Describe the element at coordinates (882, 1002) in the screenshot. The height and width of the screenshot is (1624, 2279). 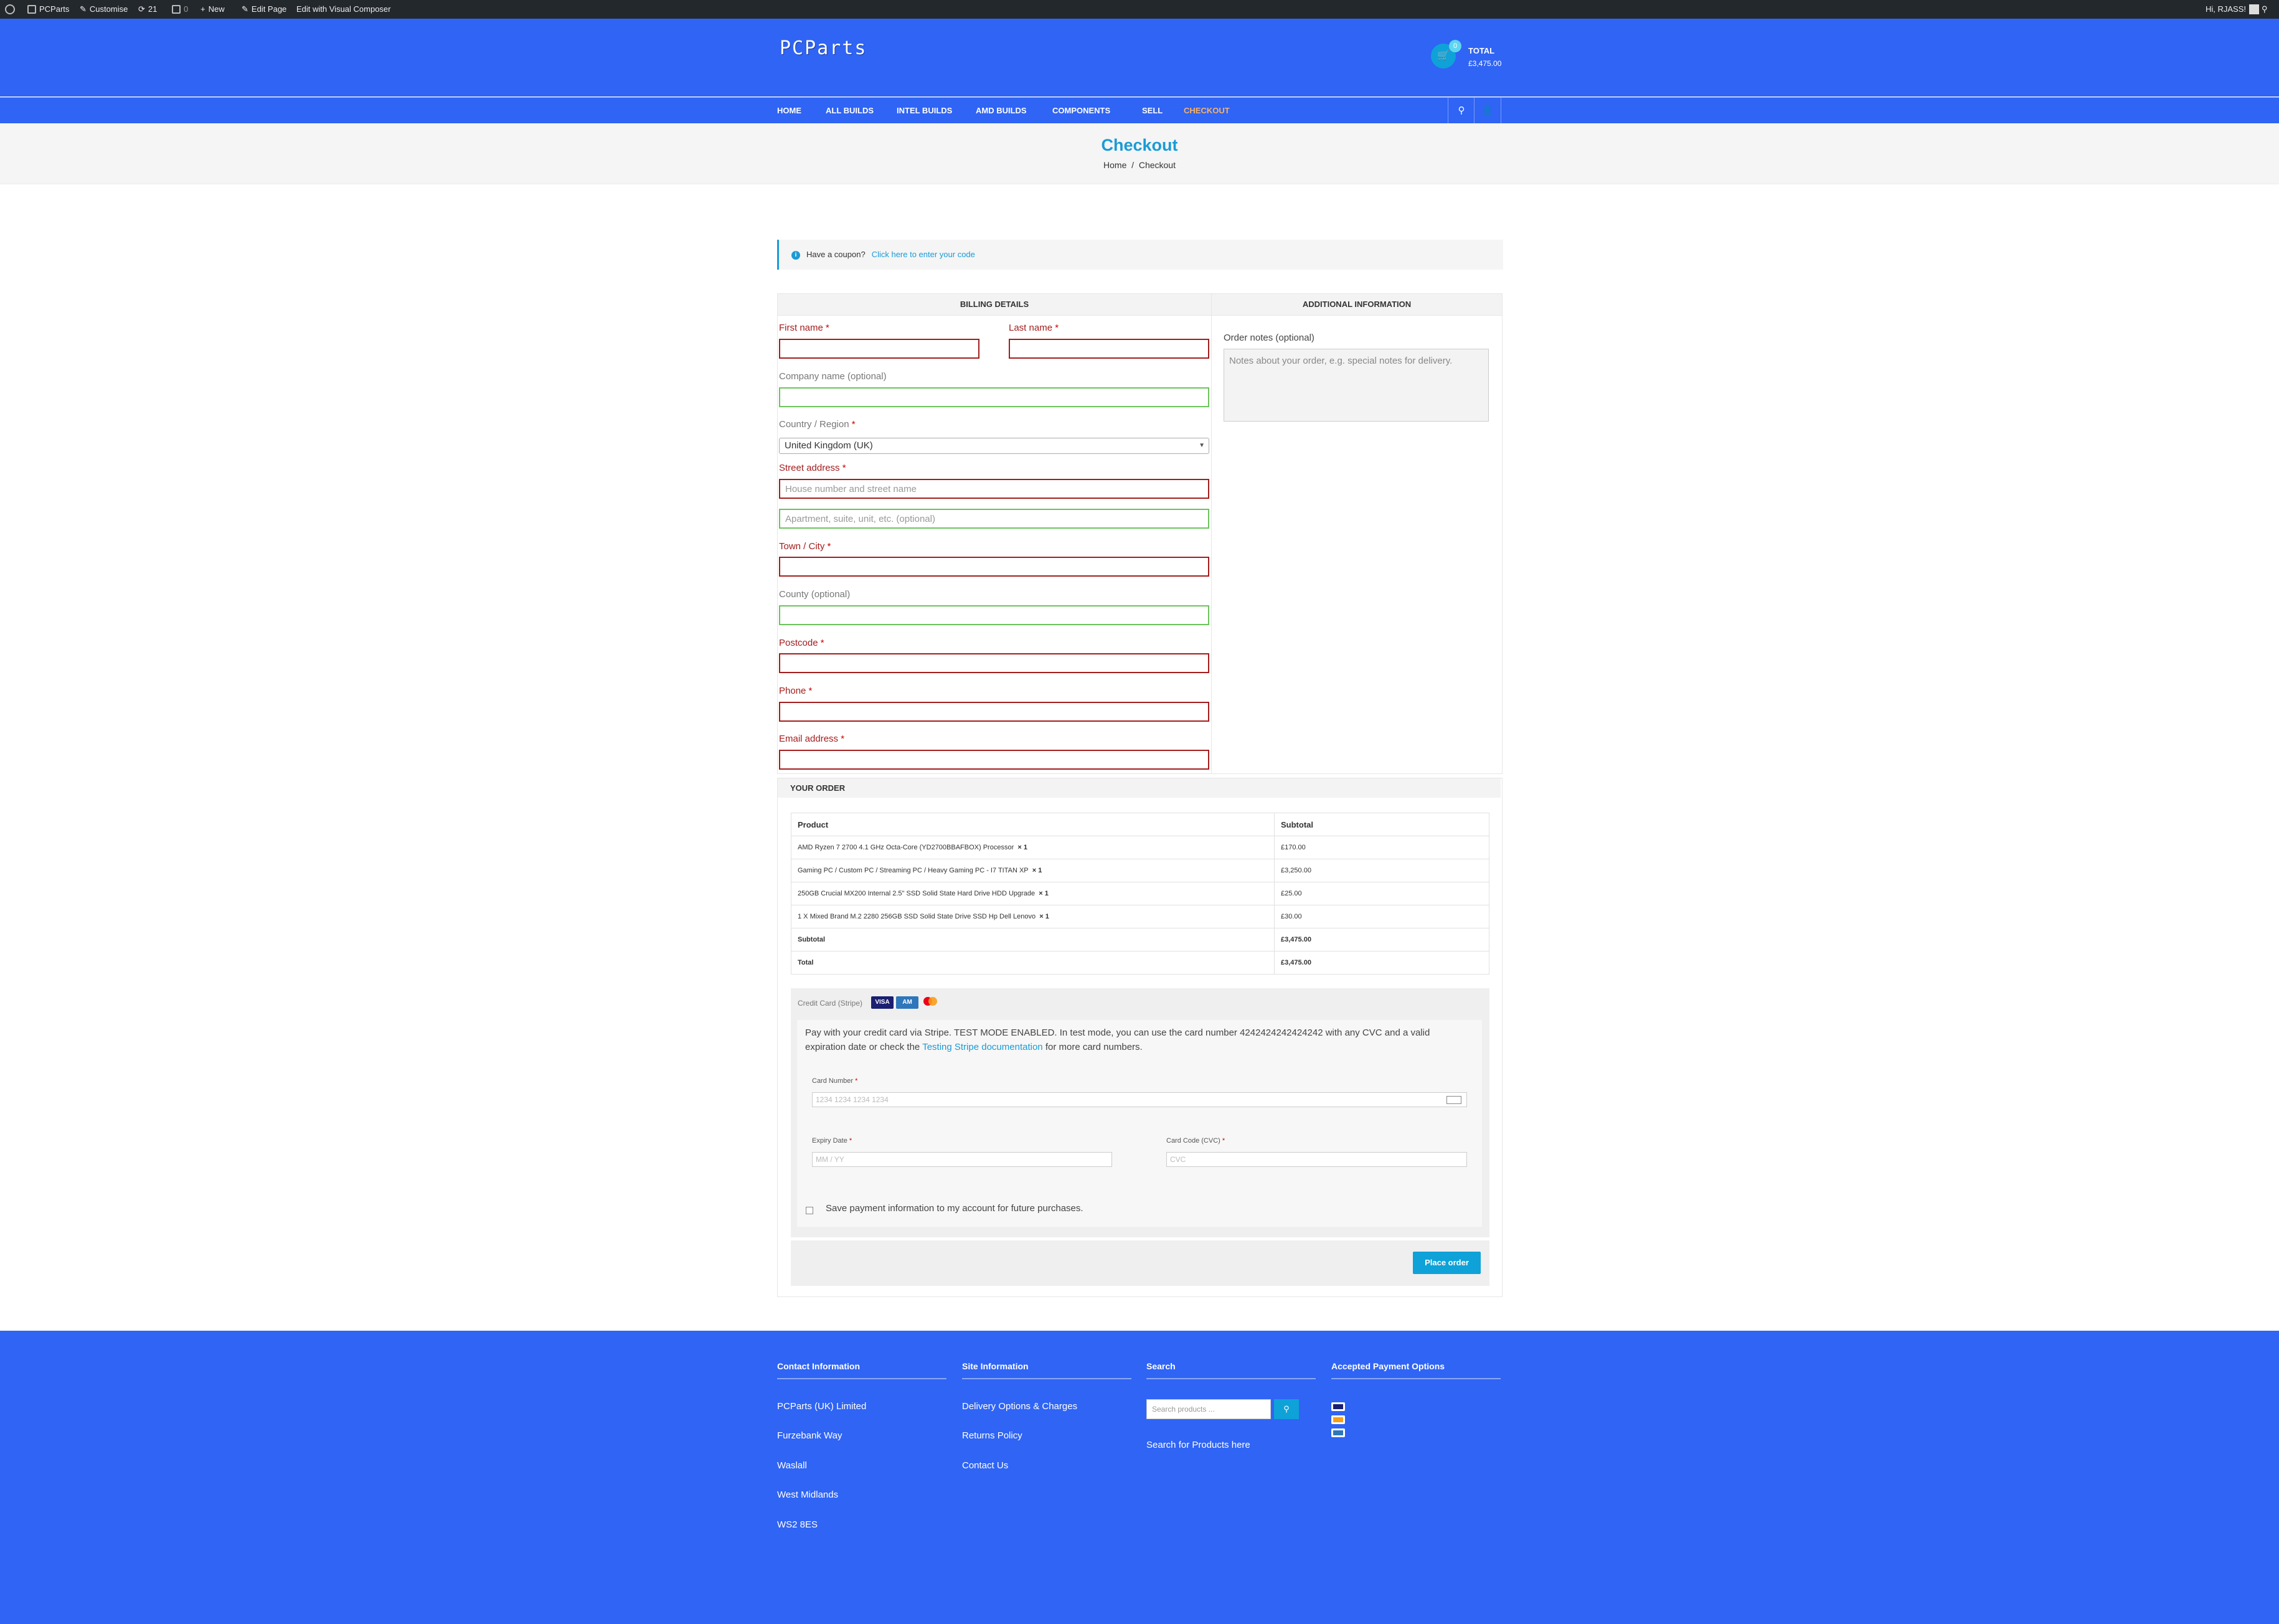
I see `visa-icon: VISA` at that location.